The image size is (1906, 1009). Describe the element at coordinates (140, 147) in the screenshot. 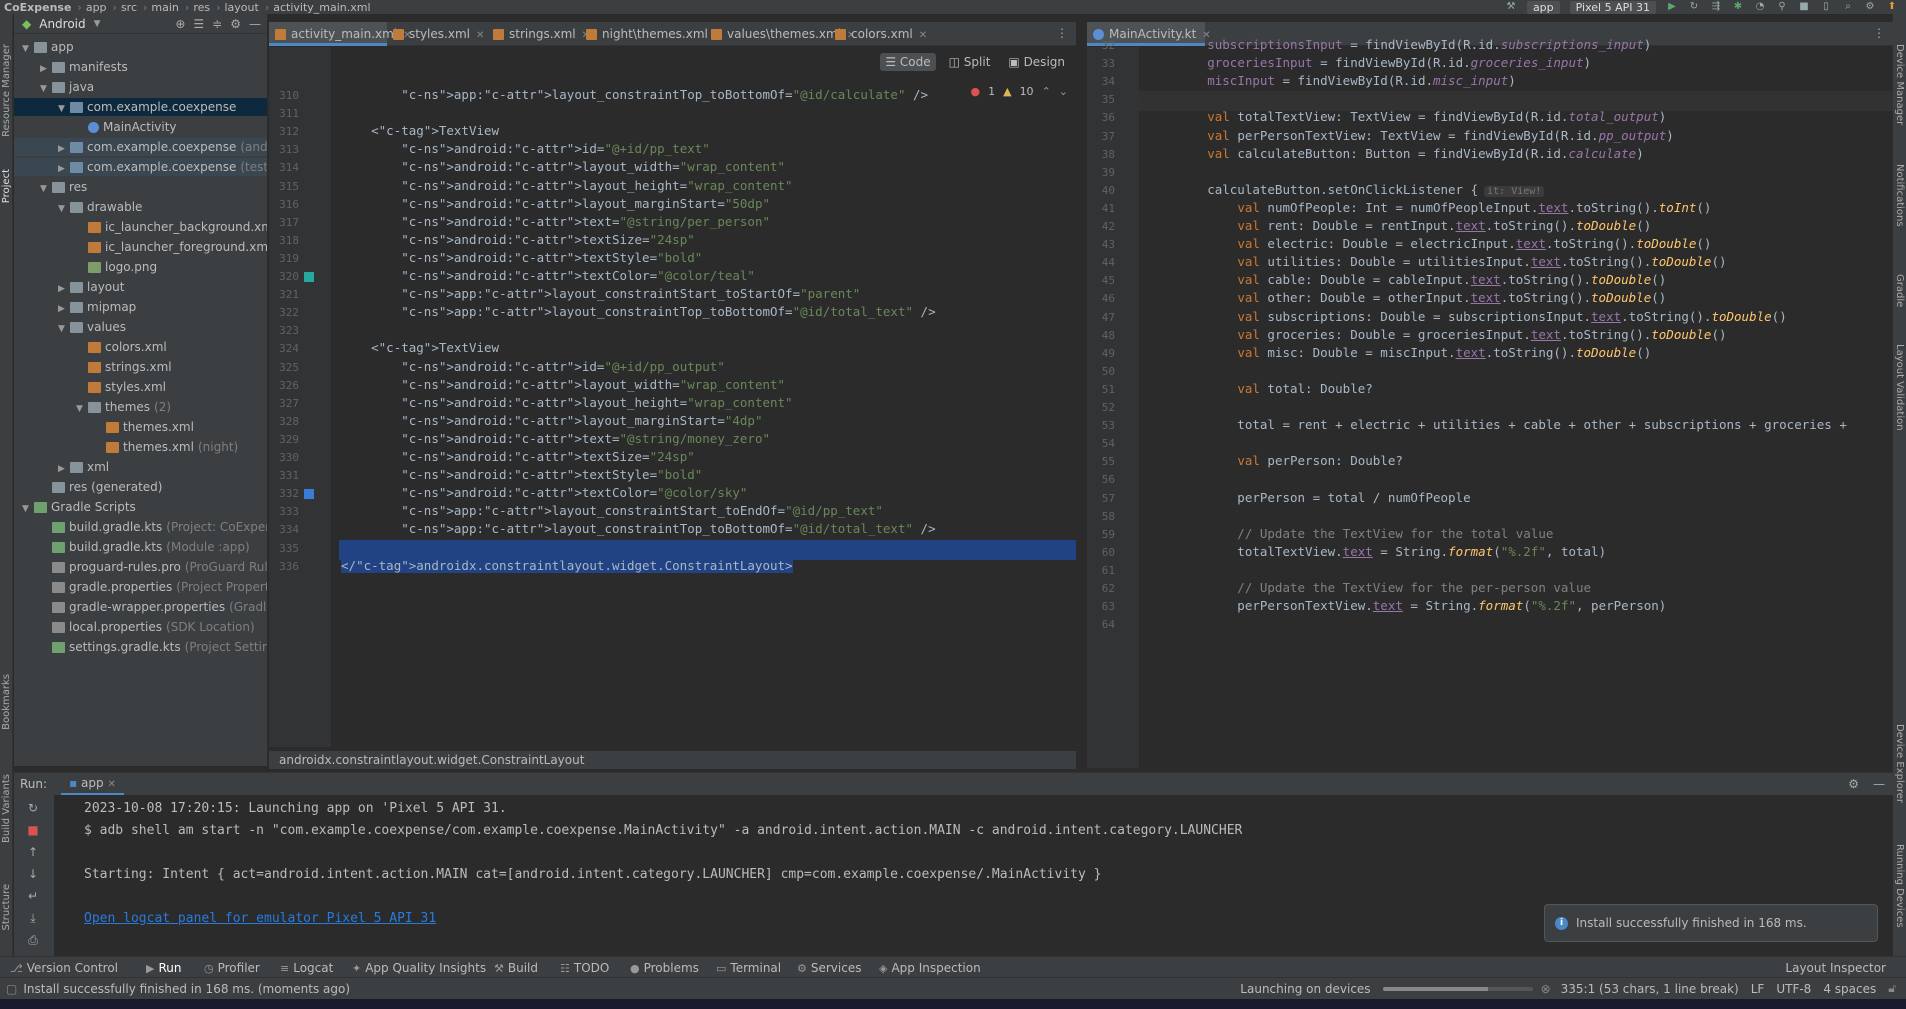

I see `tree-item: ▶ com.example.coexpense(androidTest)` at that location.